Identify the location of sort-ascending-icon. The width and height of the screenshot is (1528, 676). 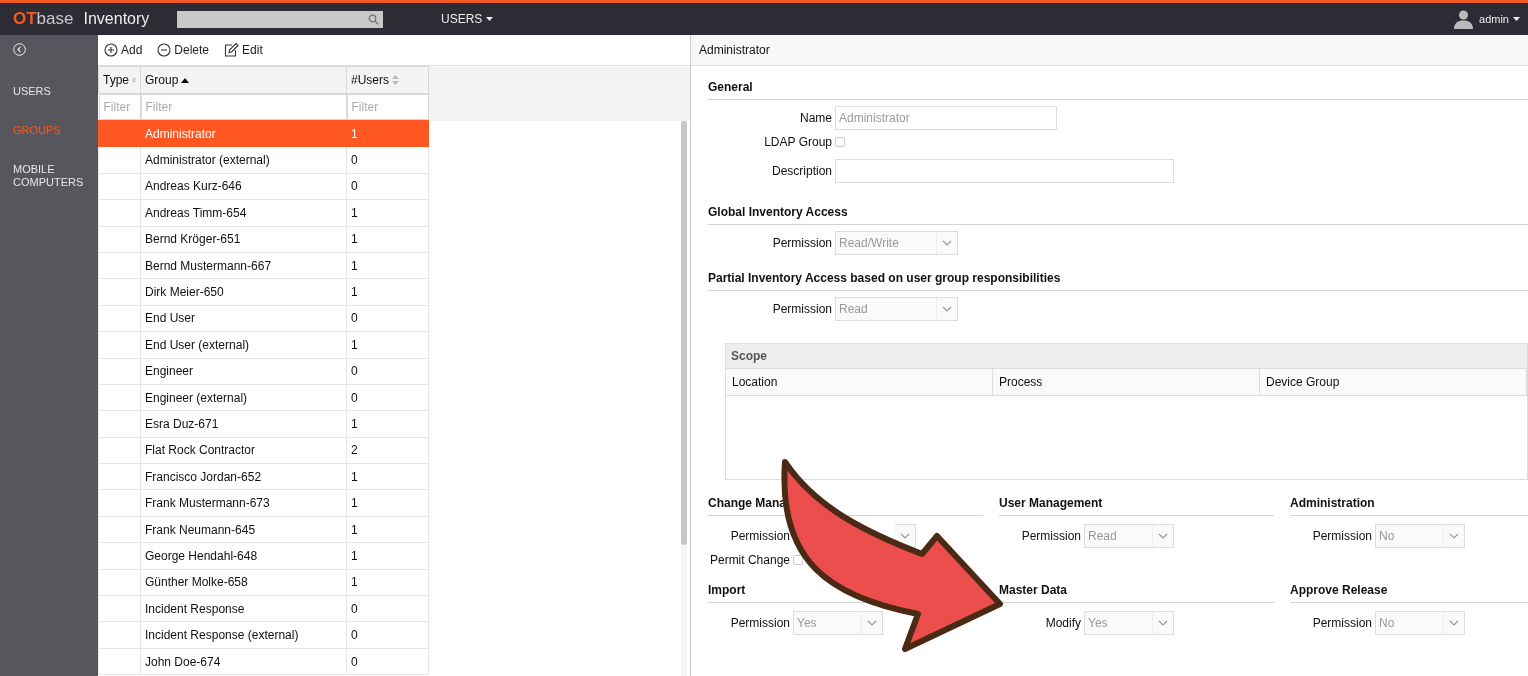
(185, 80).